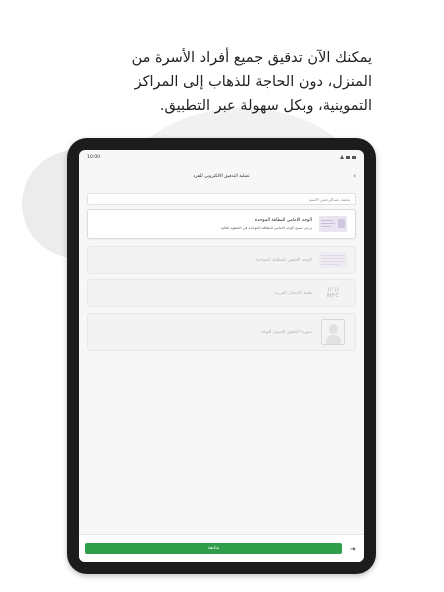  I want to click on headline-line-1: يمكنك الآن تدقيق جميع أفراد الأسرة من, so click(251, 58).